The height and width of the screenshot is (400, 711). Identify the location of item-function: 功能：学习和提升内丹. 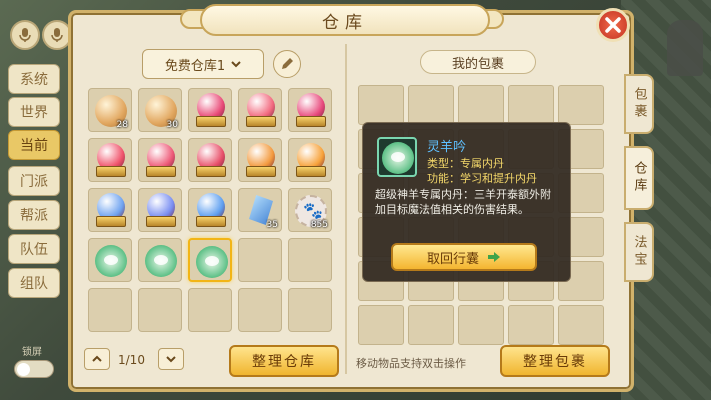
(482, 178).